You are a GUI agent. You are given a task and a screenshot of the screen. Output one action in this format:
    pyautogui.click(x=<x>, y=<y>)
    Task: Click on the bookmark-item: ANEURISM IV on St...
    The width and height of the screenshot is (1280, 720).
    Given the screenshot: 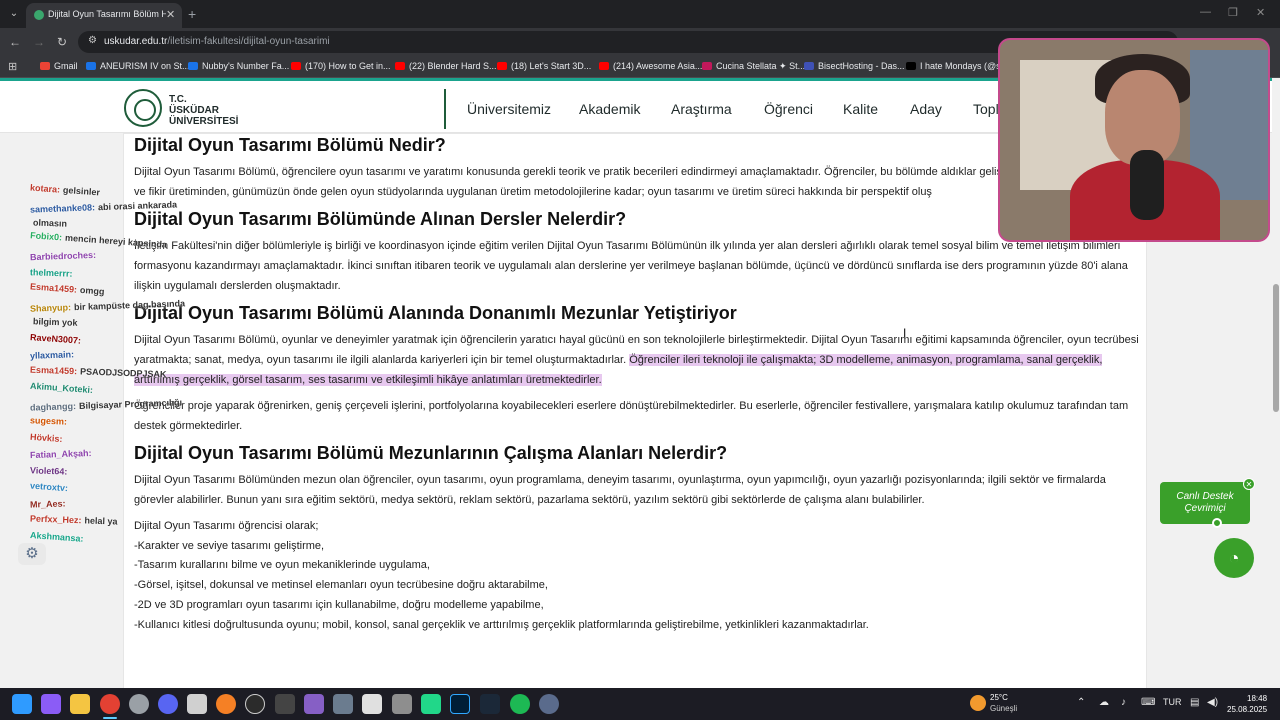 What is the action you would take?
    pyautogui.click(x=138, y=66)
    